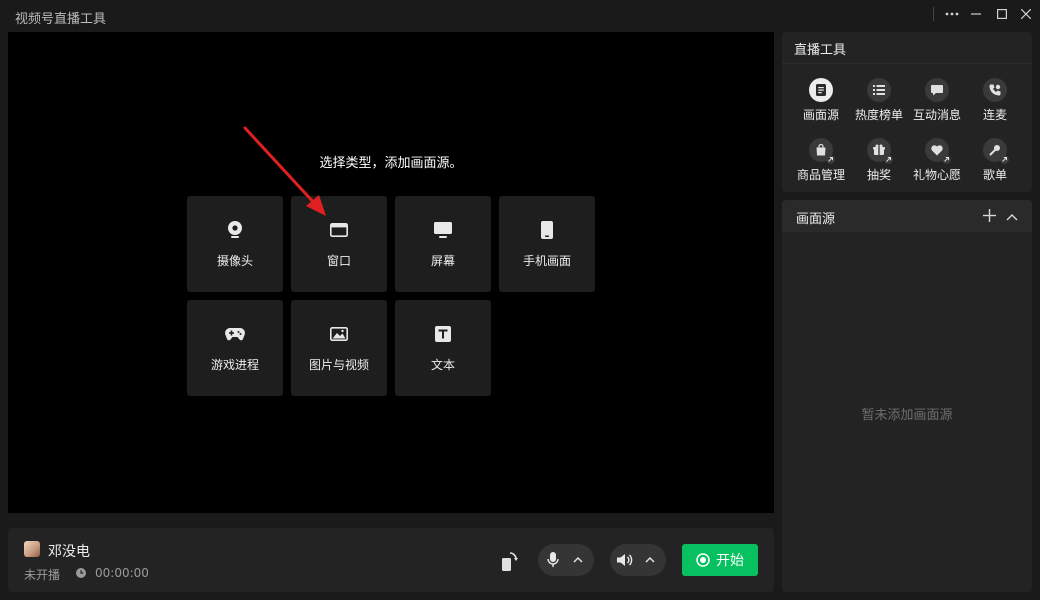 This screenshot has height=600, width=1040. I want to click on empty-state-text: 暂未添加画面源, so click(907, 415).